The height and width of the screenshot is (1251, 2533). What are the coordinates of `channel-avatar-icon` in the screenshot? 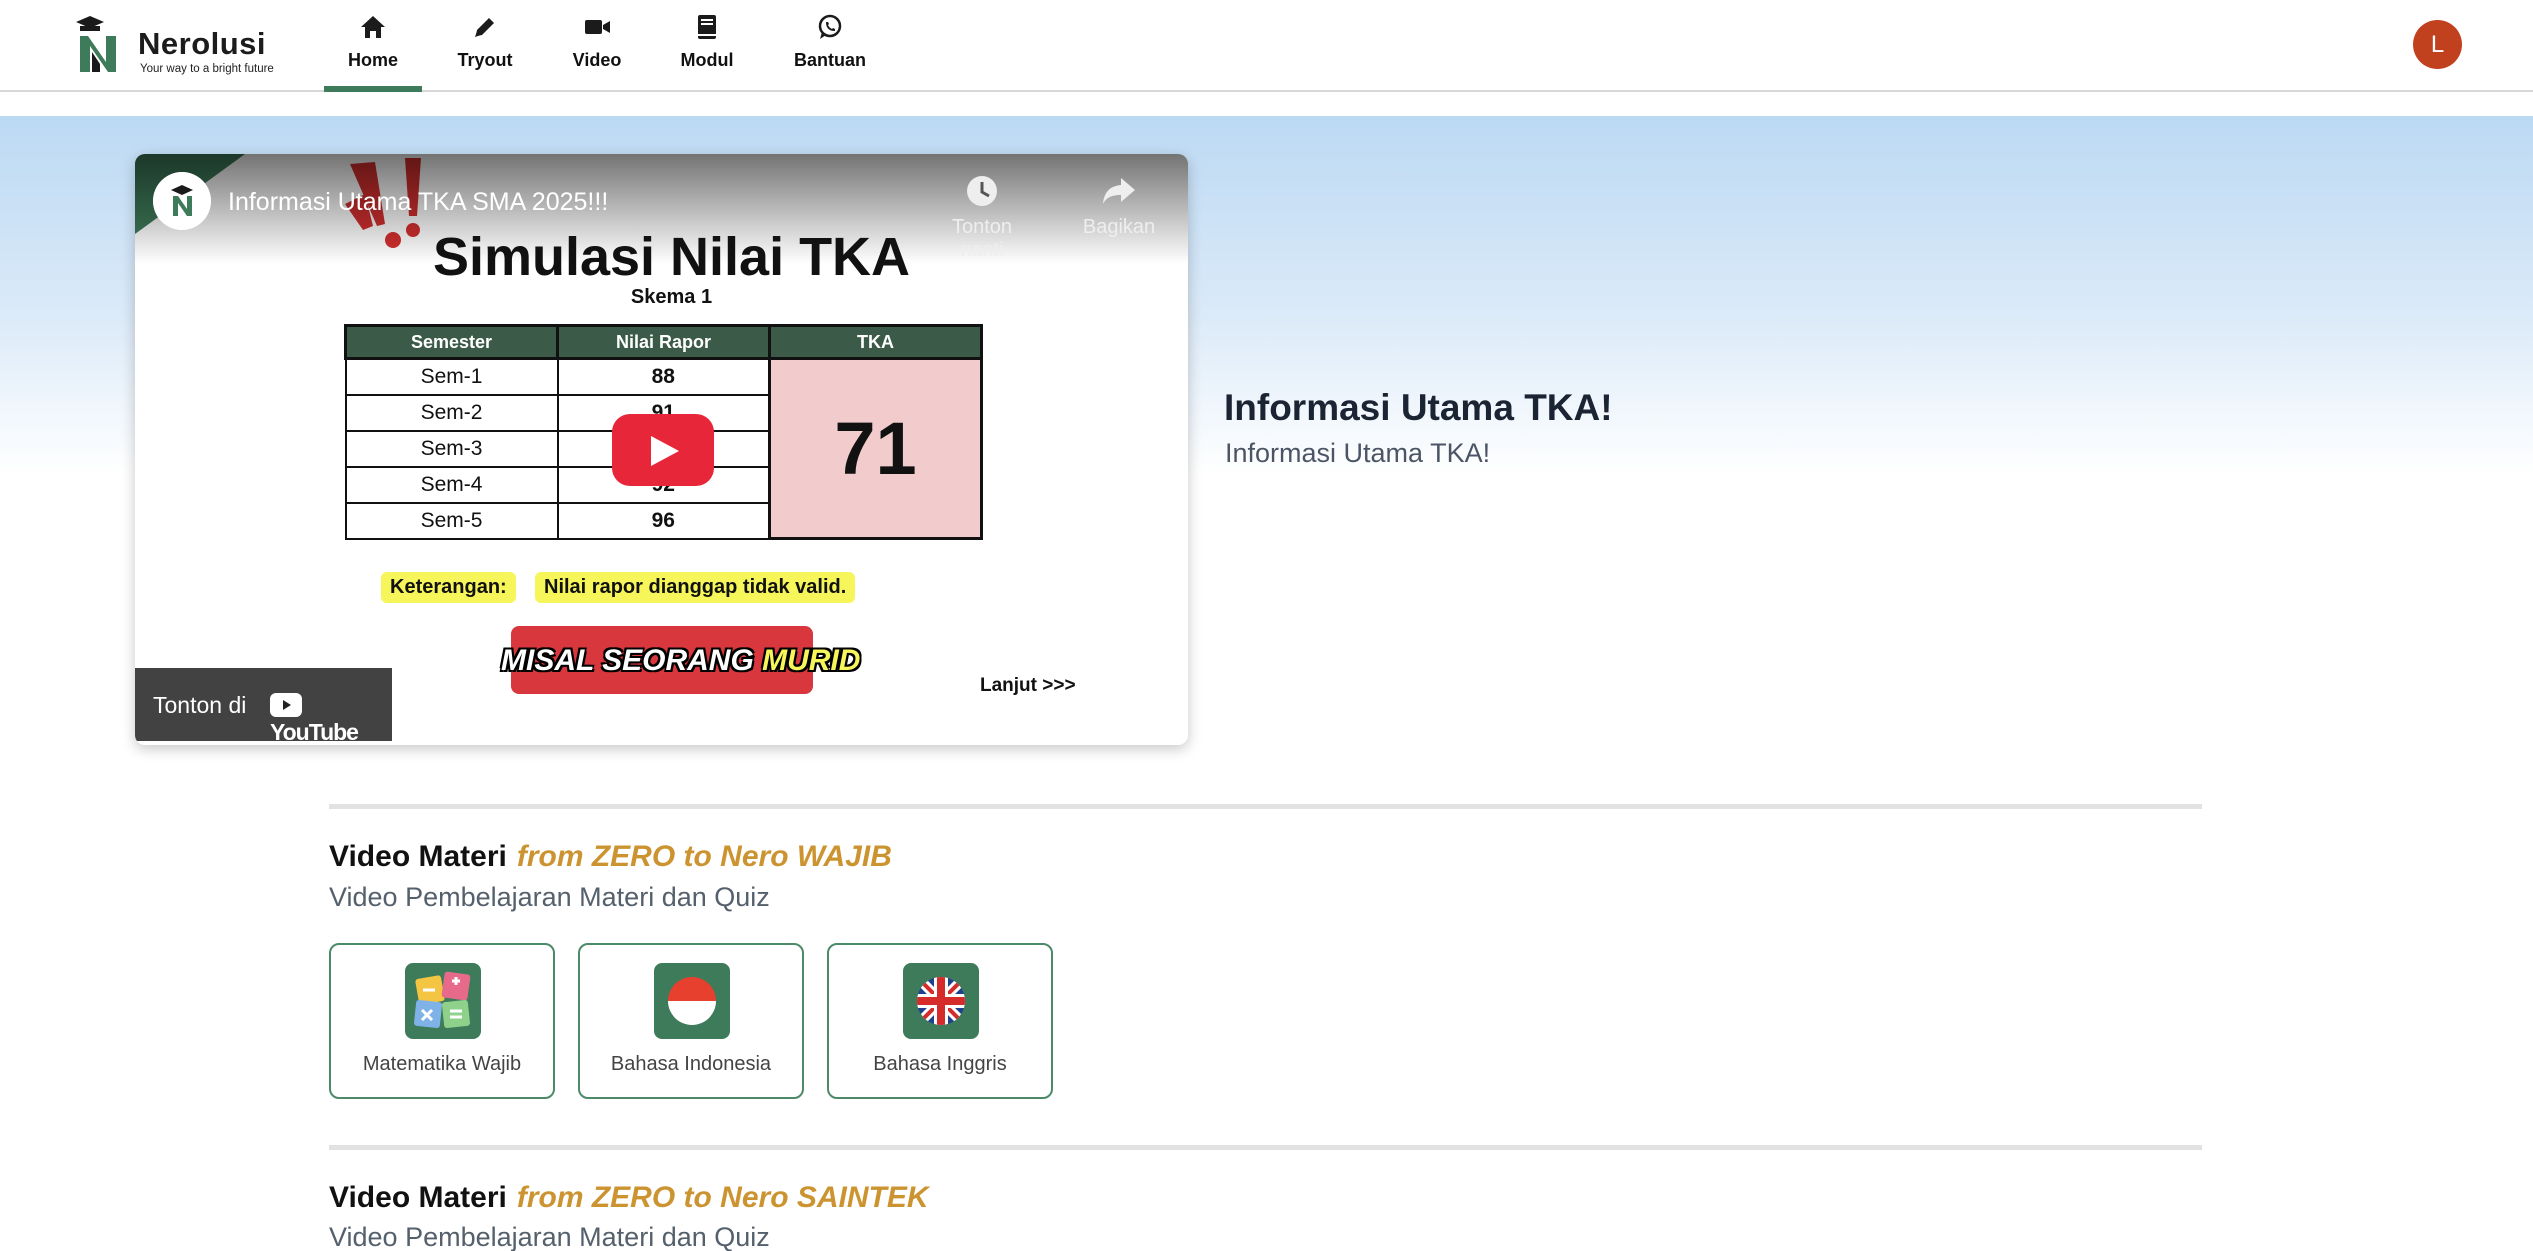 It's located at (182, 201).